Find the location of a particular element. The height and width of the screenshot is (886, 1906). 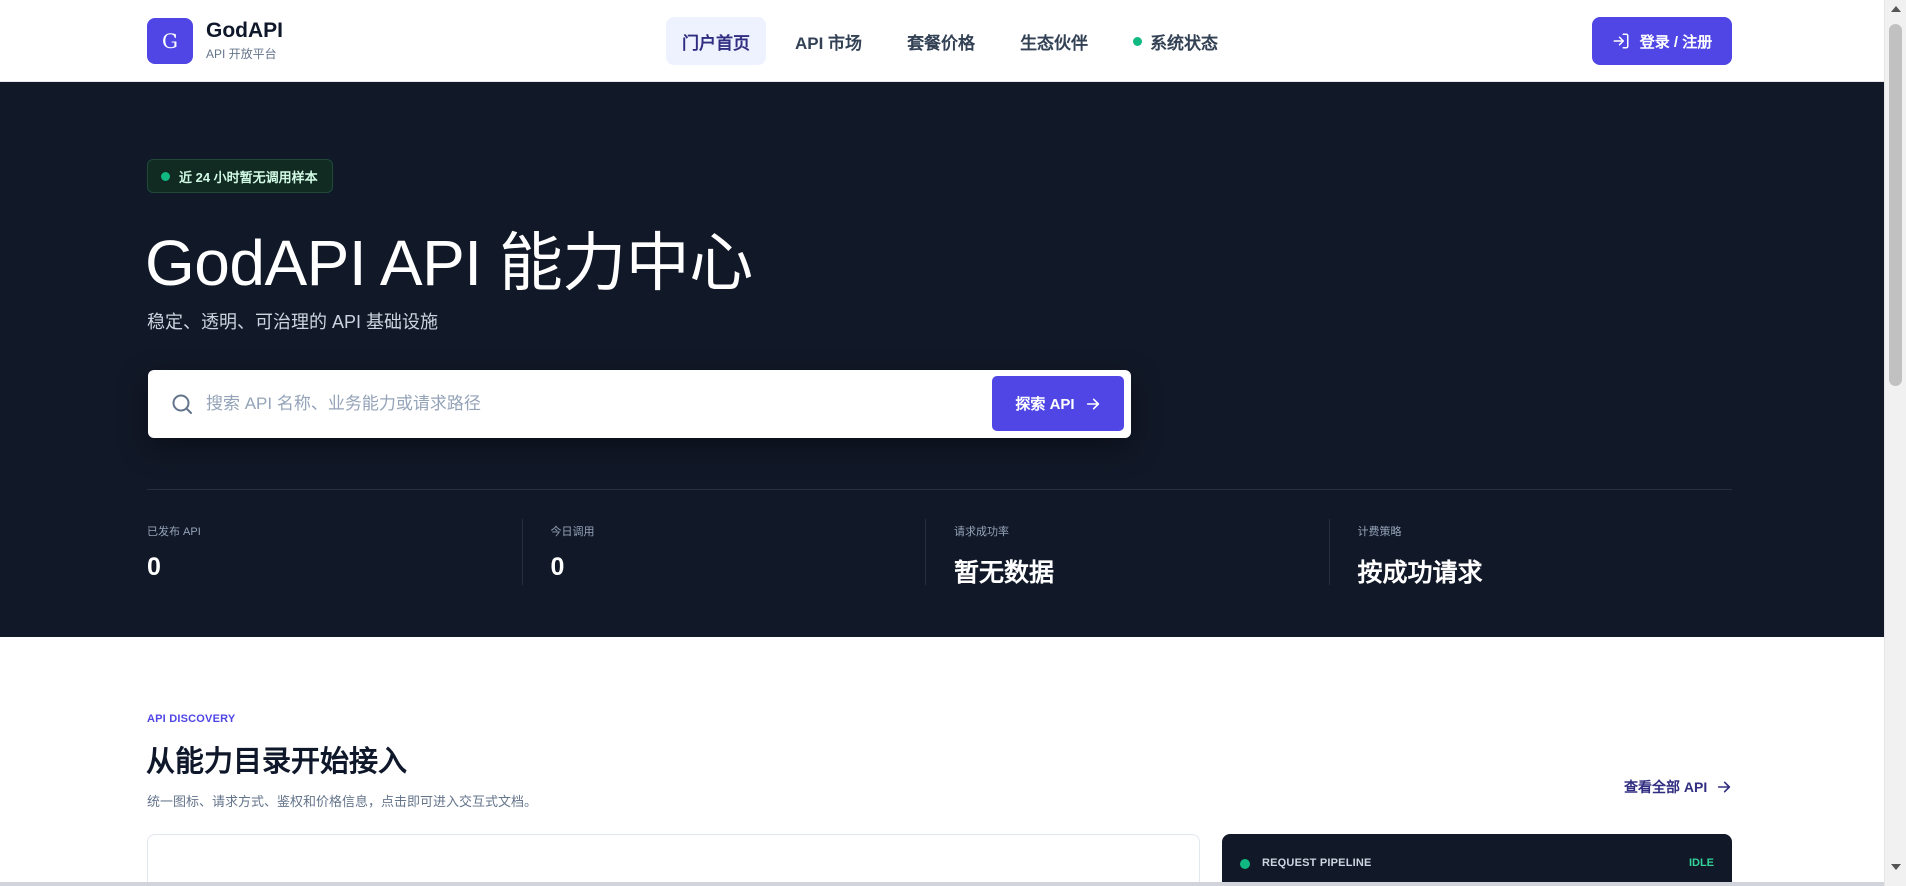

nav-item-label: 门户首页 is located at coordinates (716, 43).